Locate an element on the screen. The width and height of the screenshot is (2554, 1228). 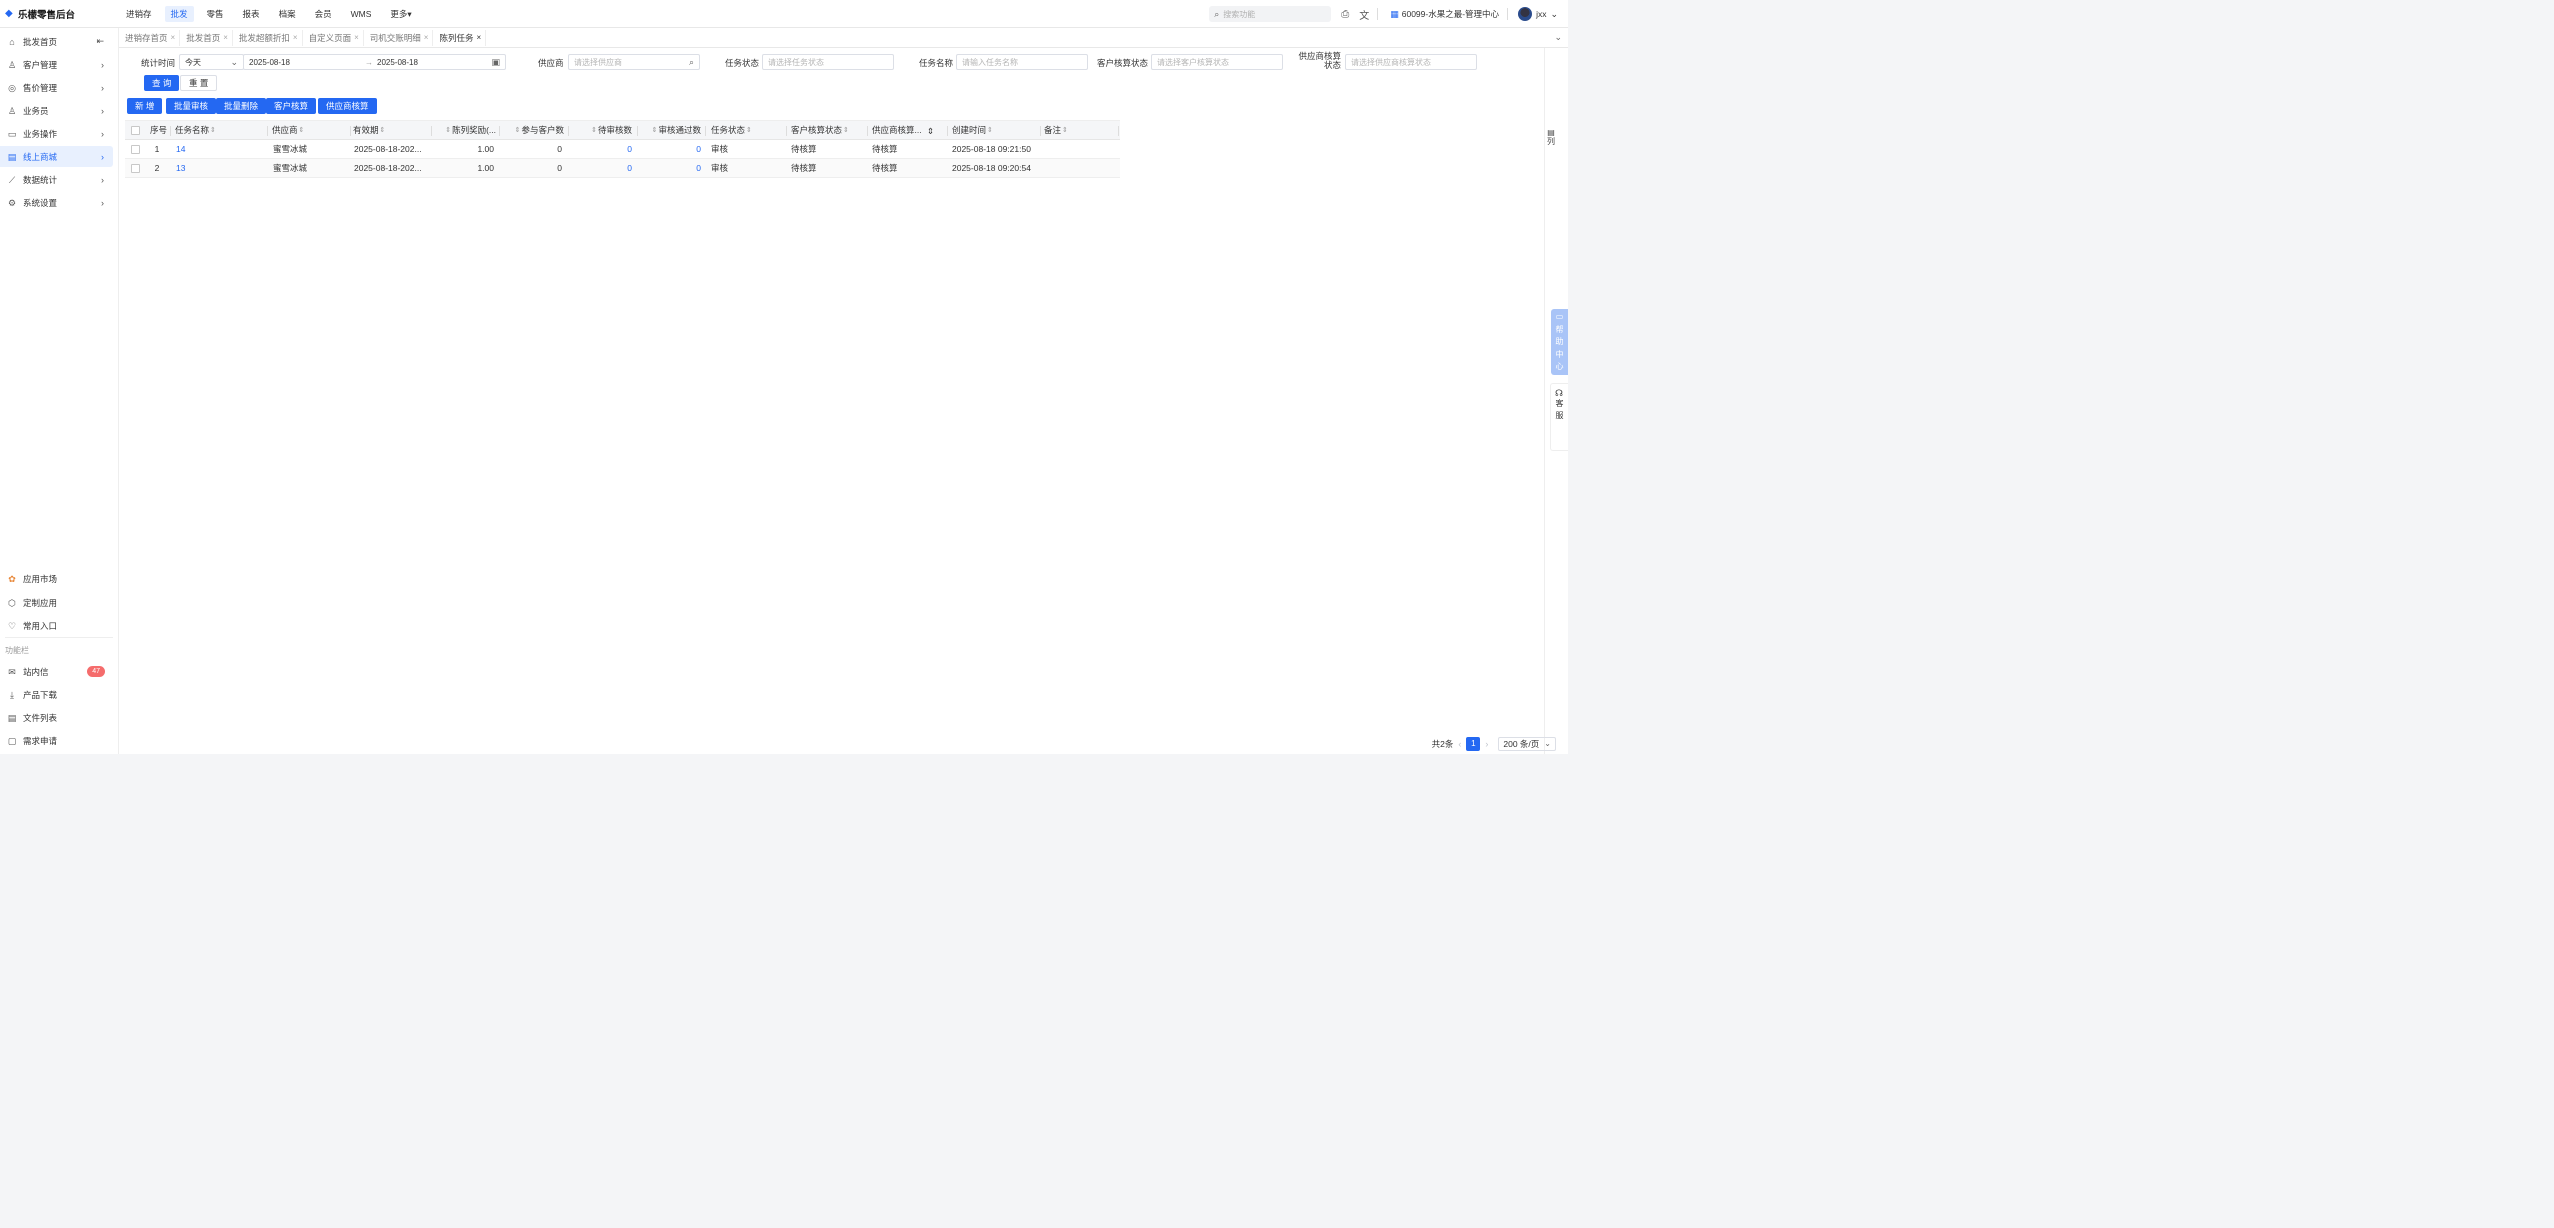
store-selector: ▦ 60099-水果之最-管理中心 is located at coordinates (1444, 14).